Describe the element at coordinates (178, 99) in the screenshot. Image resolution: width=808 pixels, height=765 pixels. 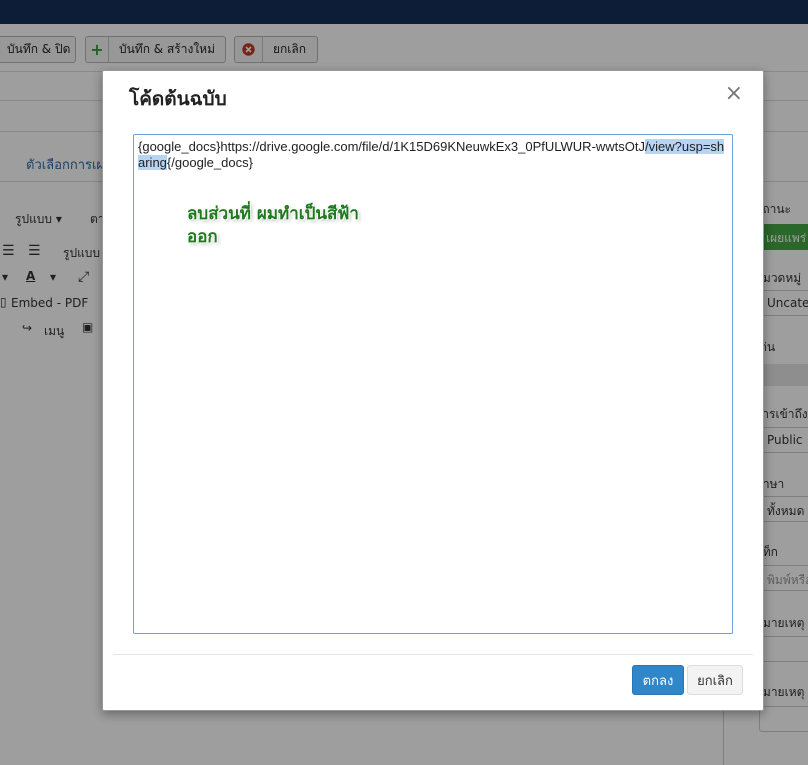
I see `dialog-title: โค้ดต้นฉบับ` at that location.